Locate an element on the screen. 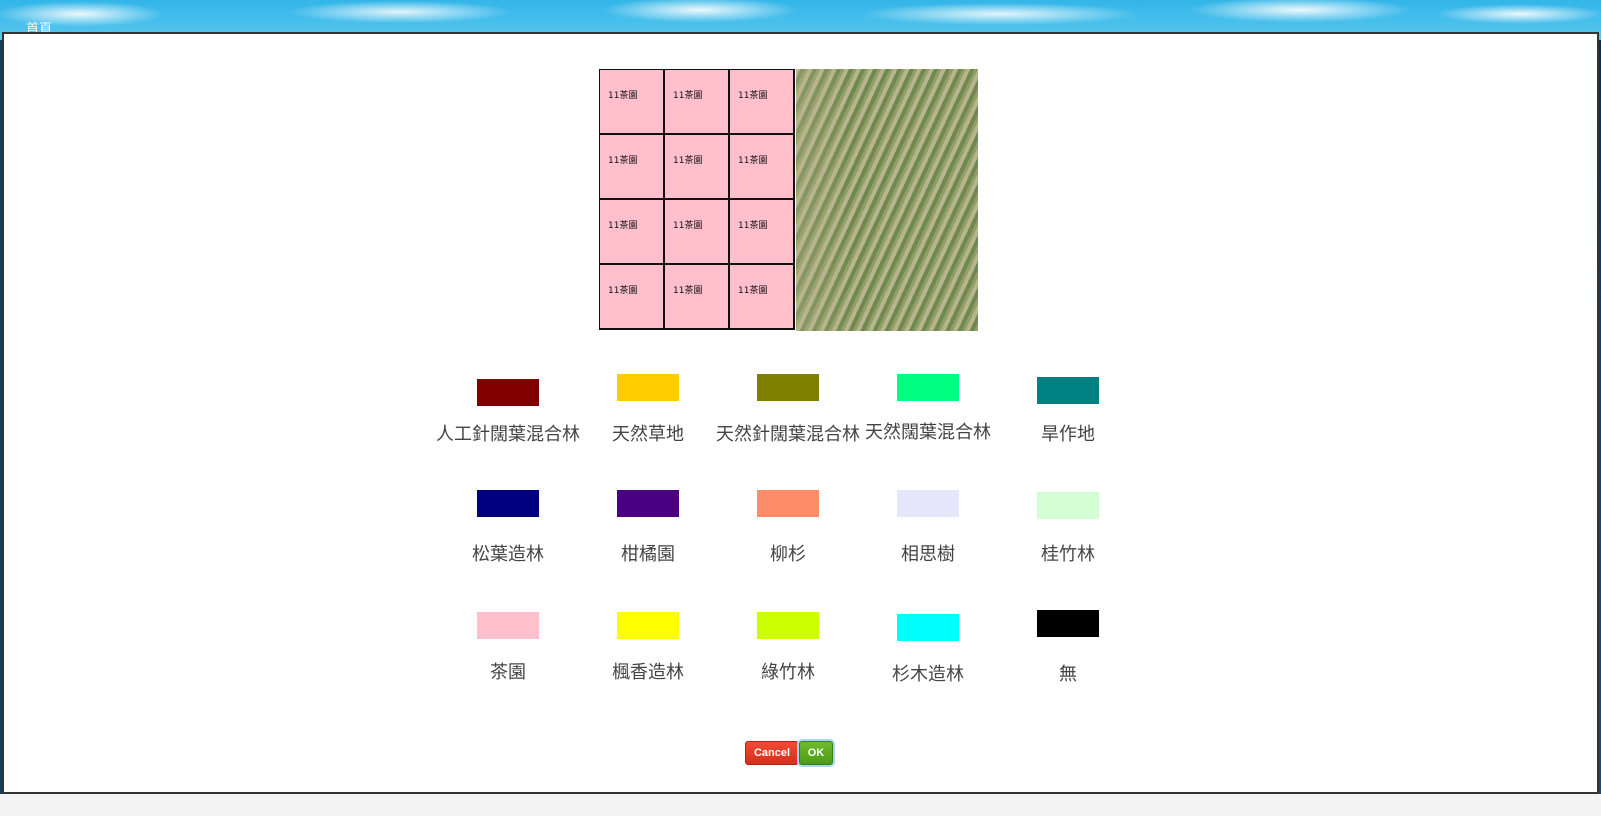 The height and width of the screenshot is (816, 1601). legend-label: 天然草地 is located at coordinates (648, 434).